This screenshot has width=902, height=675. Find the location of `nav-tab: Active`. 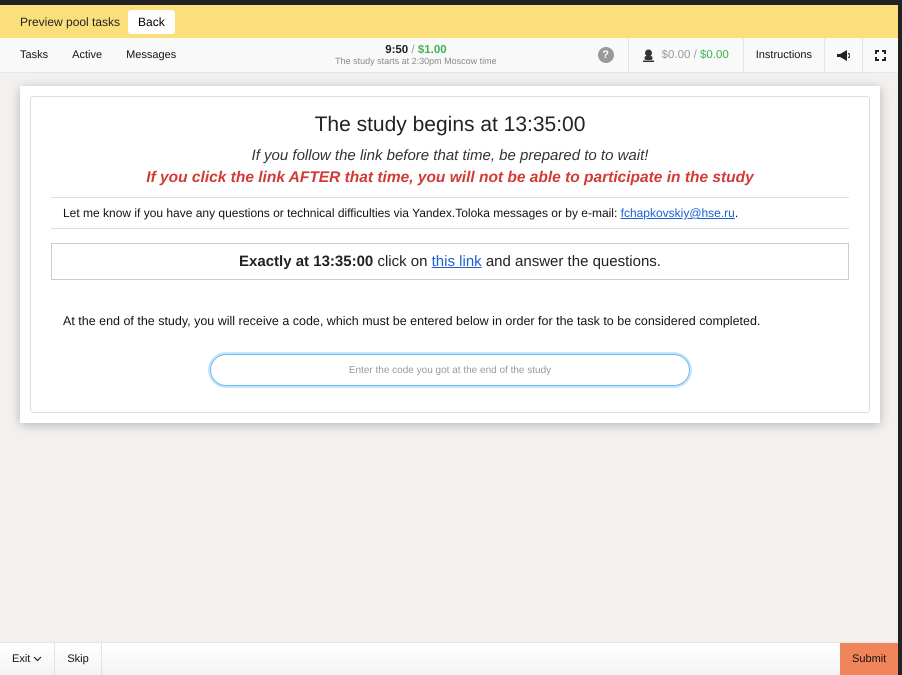

nav-tab: Active is located at coordinates (87, 55).